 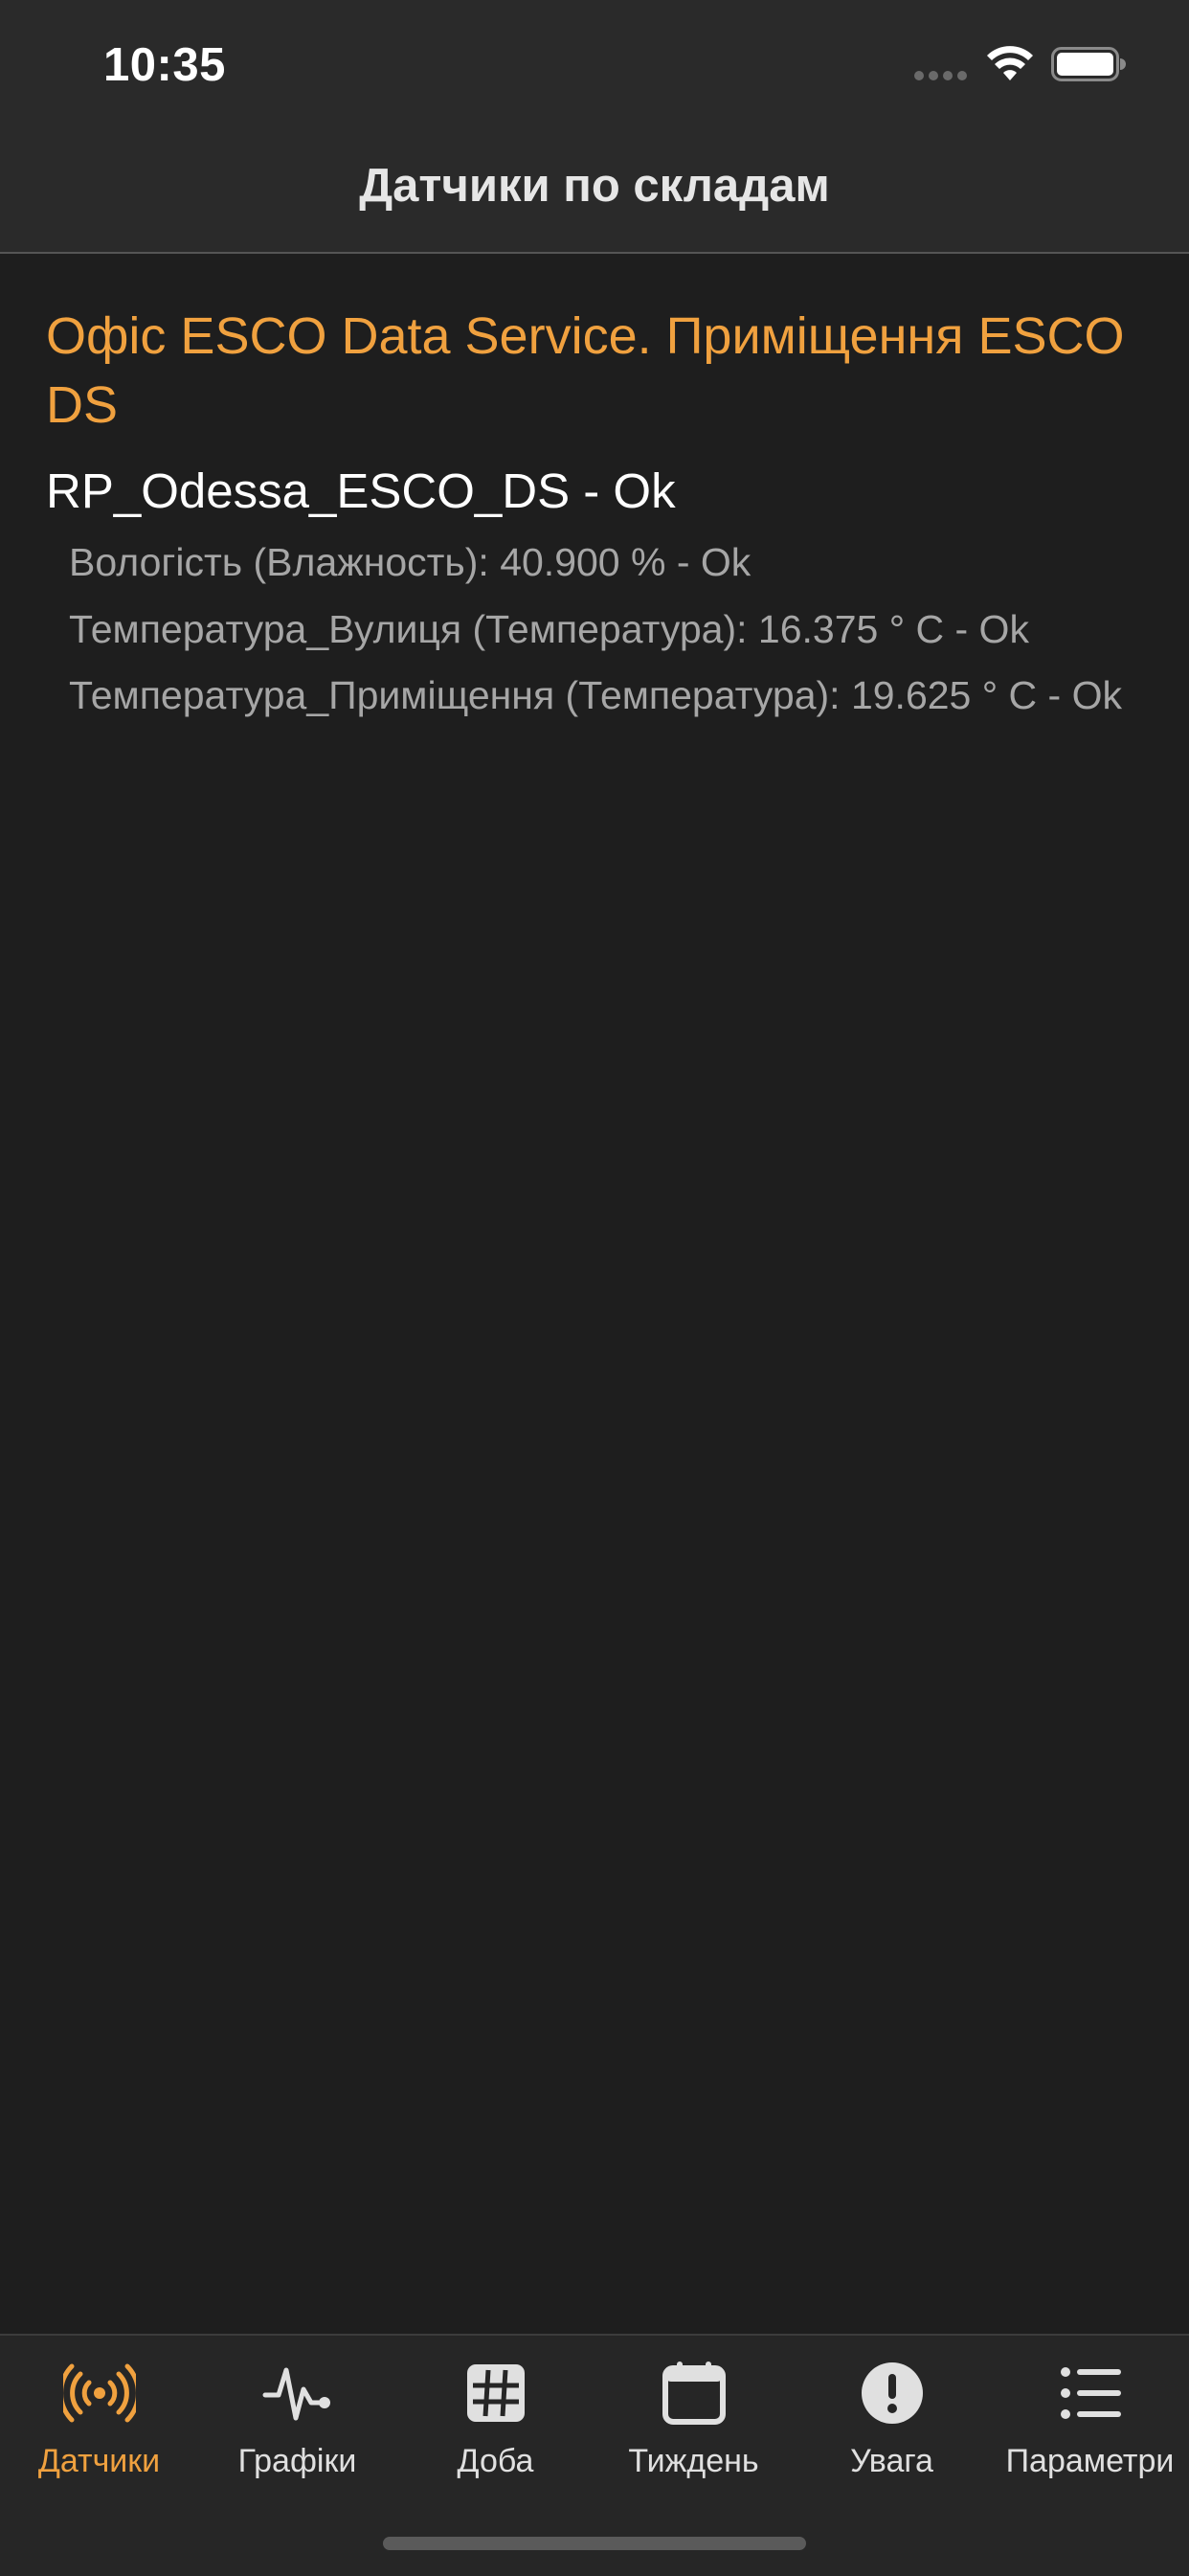 What do you see at coordinates (892, 2393) in the screenshot?
I see `alert-icon` at bounding box center [892, 2393].